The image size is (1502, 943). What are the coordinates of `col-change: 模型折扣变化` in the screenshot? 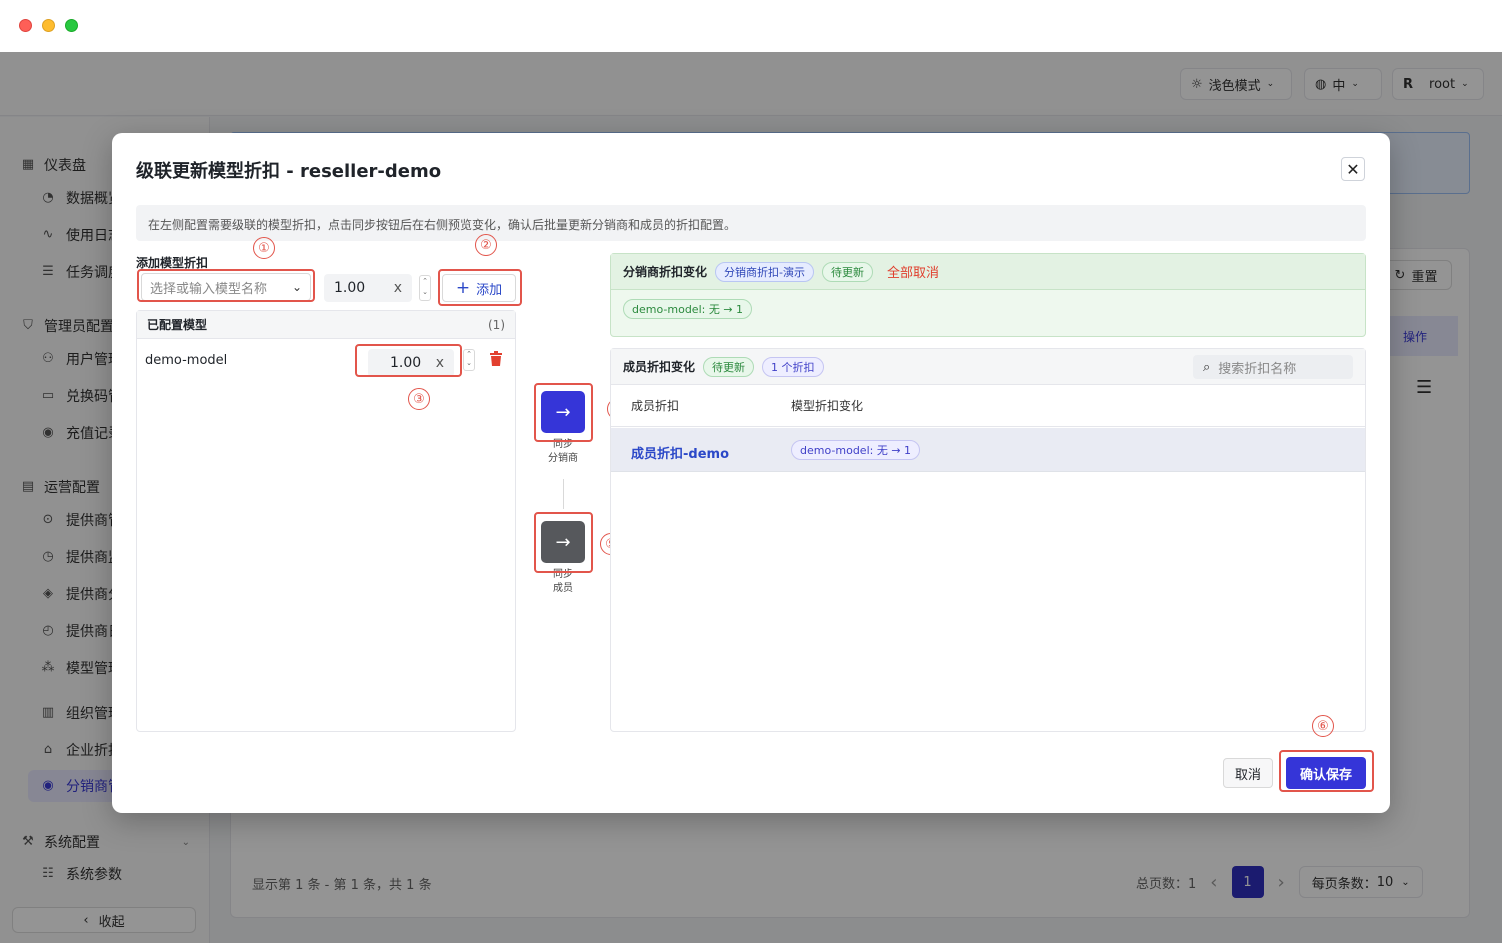 It's located at (827, 406).